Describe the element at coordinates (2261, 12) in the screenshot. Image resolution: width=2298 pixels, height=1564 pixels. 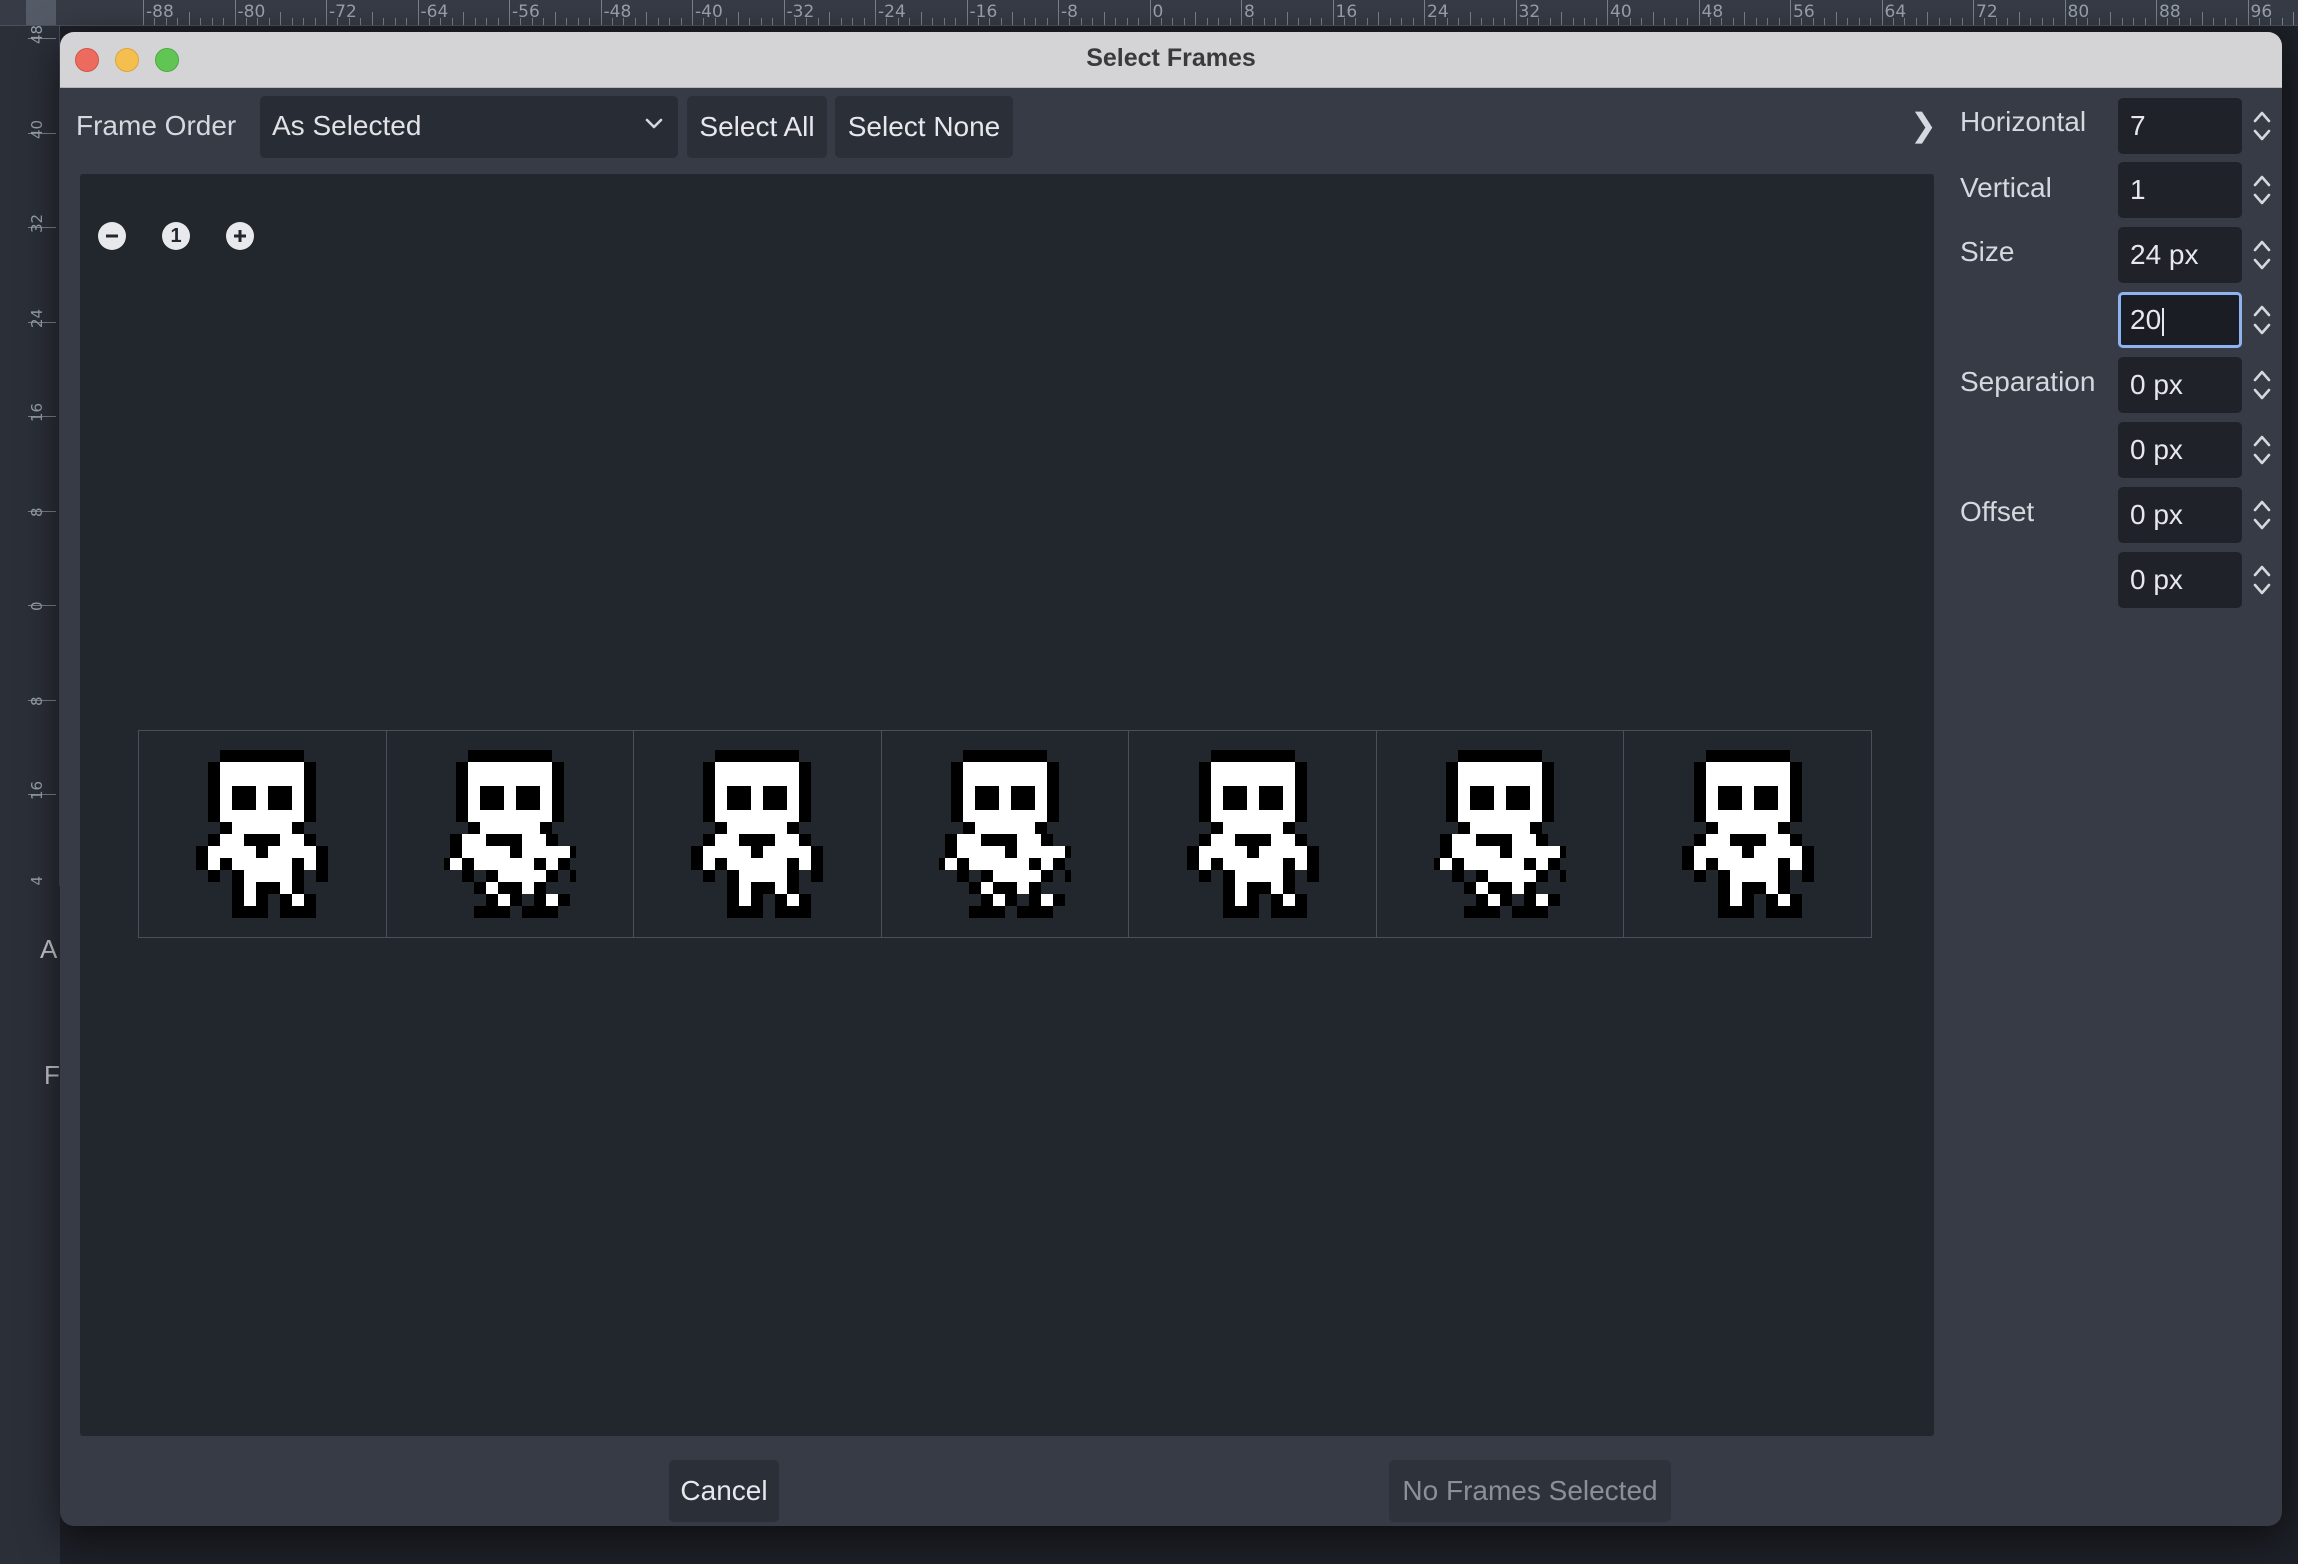
I see `ruler-label: 96` at that location.